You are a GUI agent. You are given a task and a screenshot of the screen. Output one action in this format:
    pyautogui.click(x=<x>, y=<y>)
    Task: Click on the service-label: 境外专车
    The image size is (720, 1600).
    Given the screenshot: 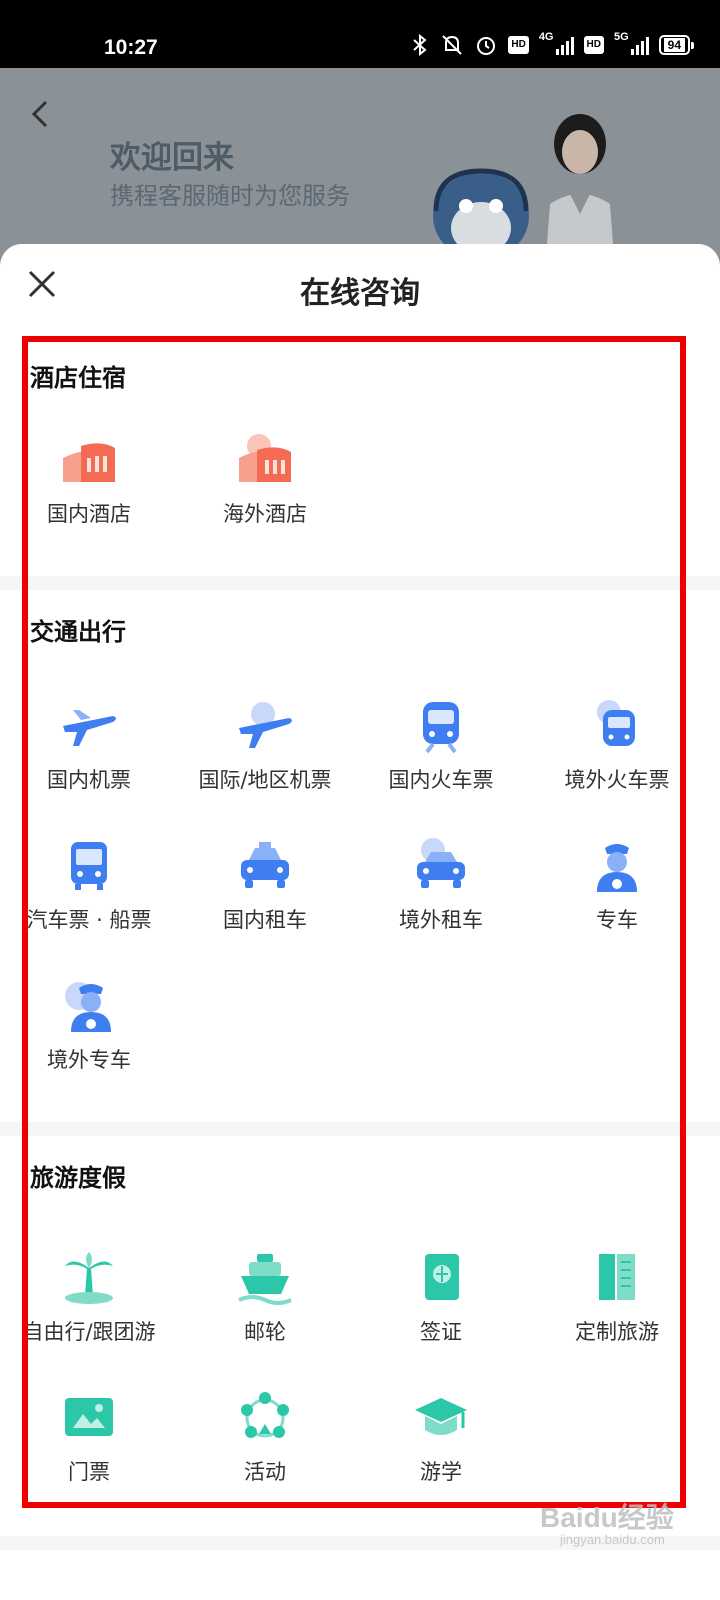 What is the action you would take?
    pyautogui.click(x=89, y=1060)
    